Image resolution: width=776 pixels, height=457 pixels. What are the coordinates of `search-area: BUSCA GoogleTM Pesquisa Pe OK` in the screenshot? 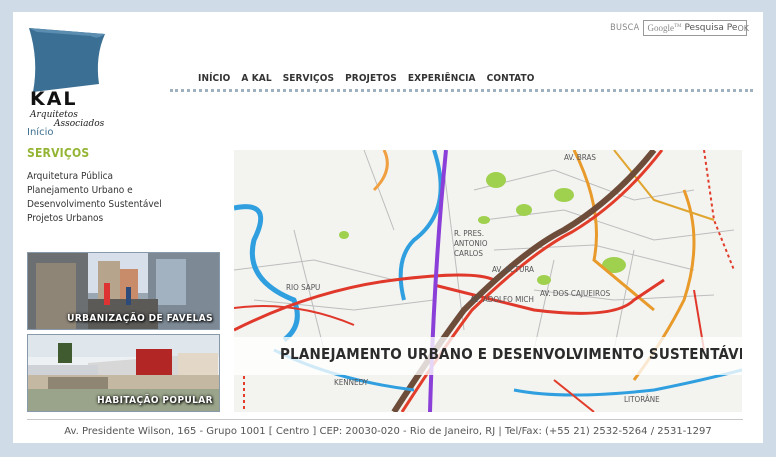 It's located at (679, 28).